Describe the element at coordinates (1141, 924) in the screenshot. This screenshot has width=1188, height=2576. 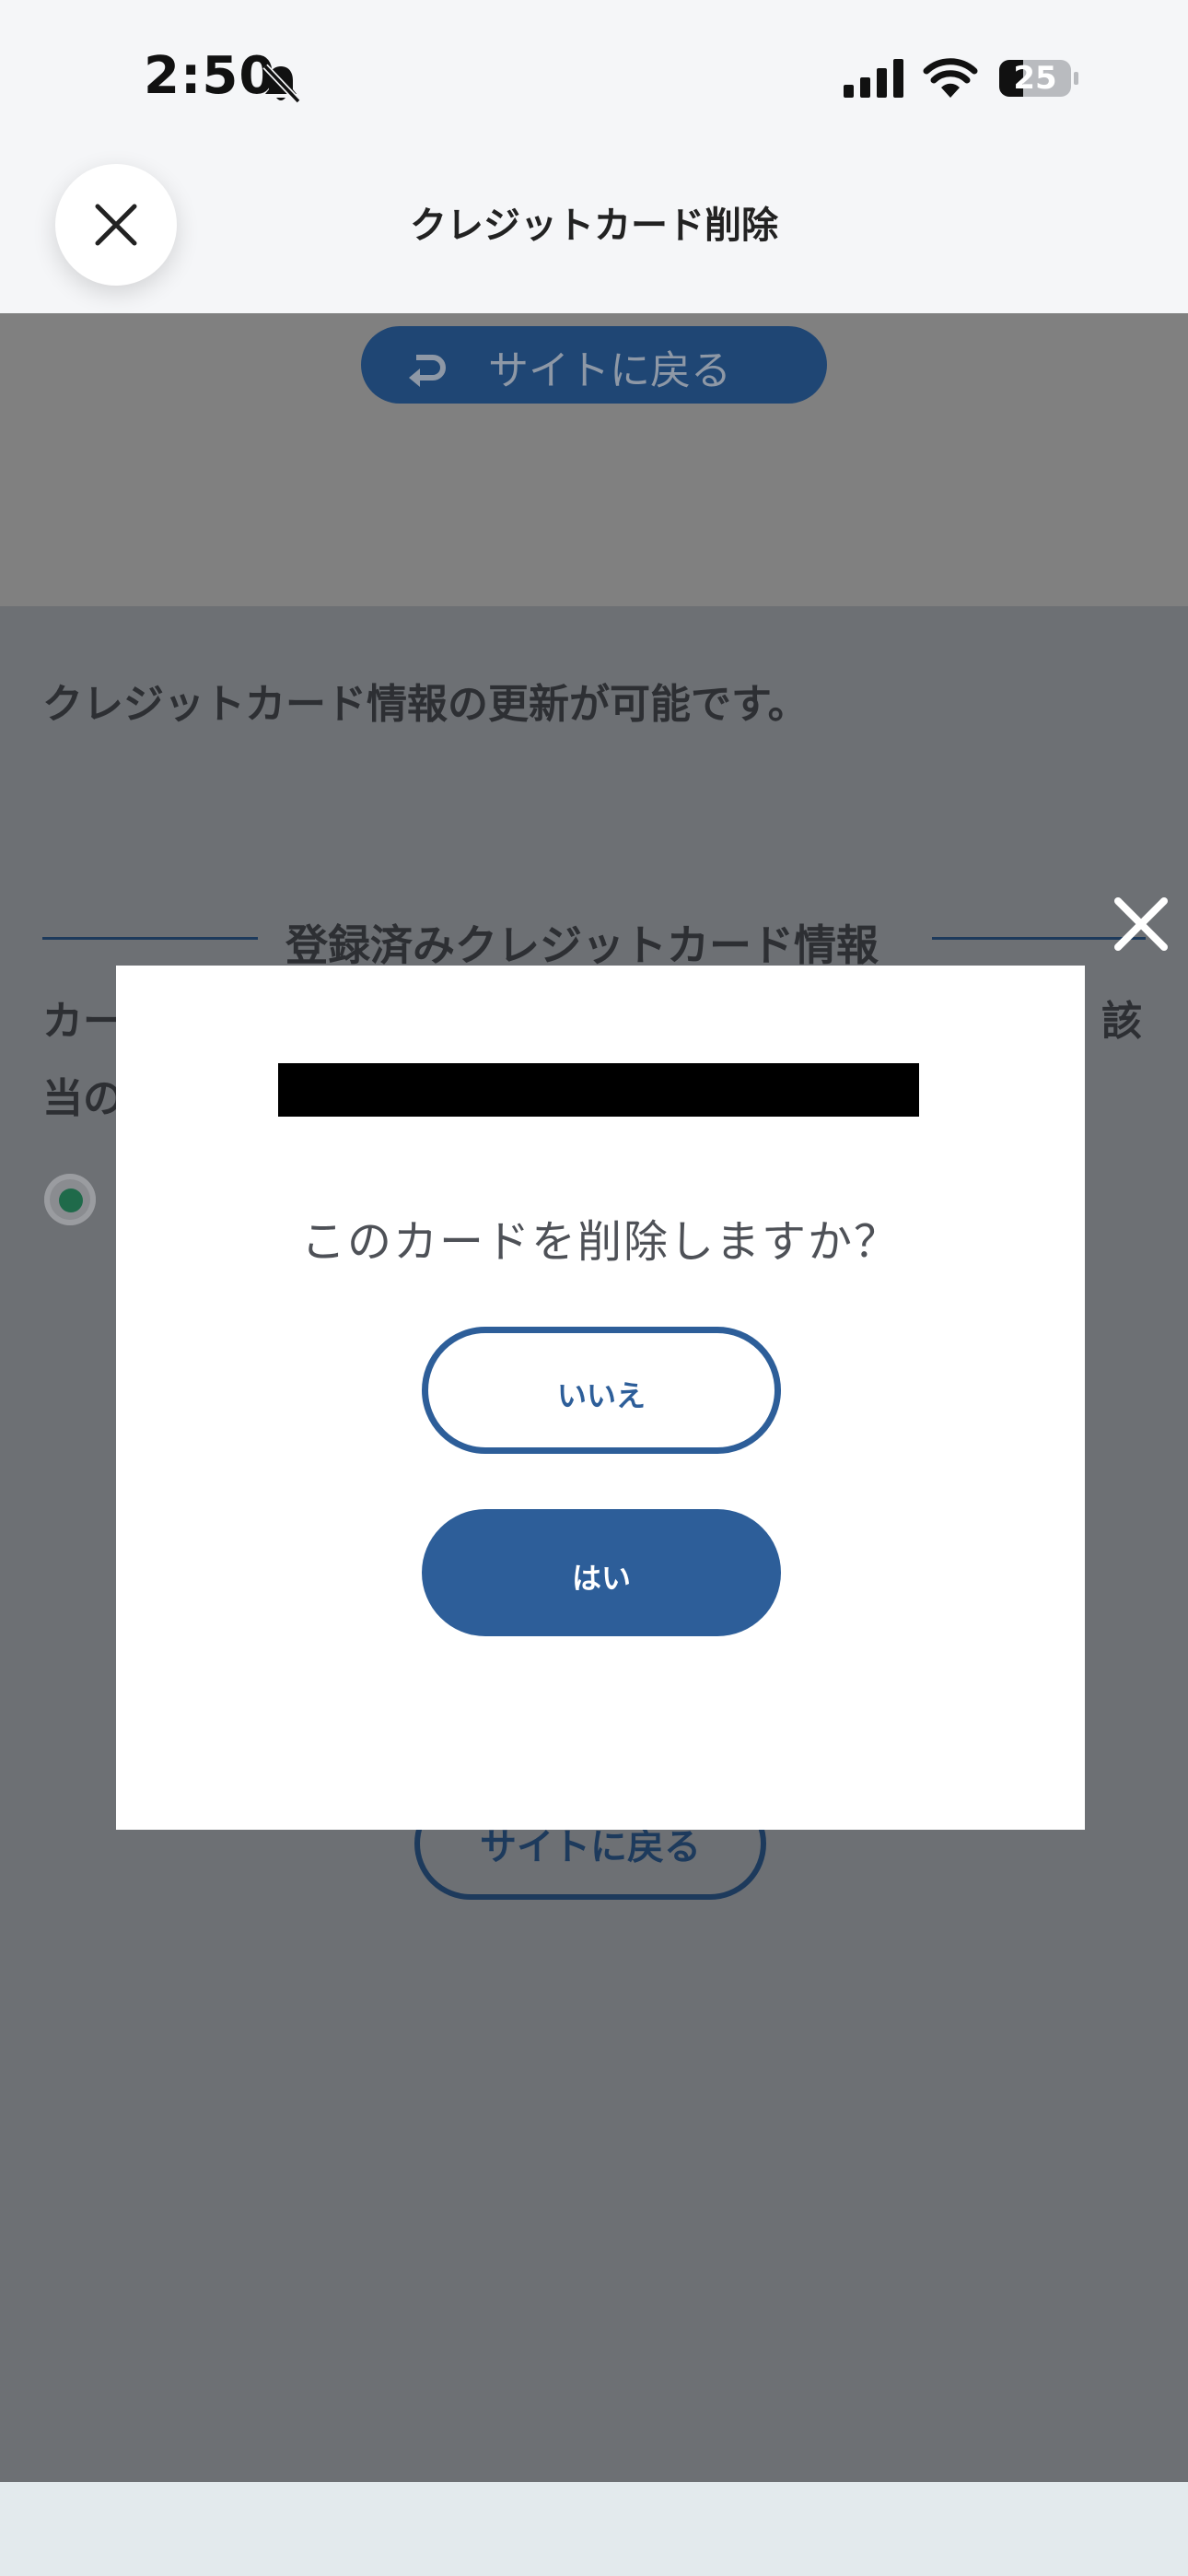
I see `modal-close-icon` at that location.